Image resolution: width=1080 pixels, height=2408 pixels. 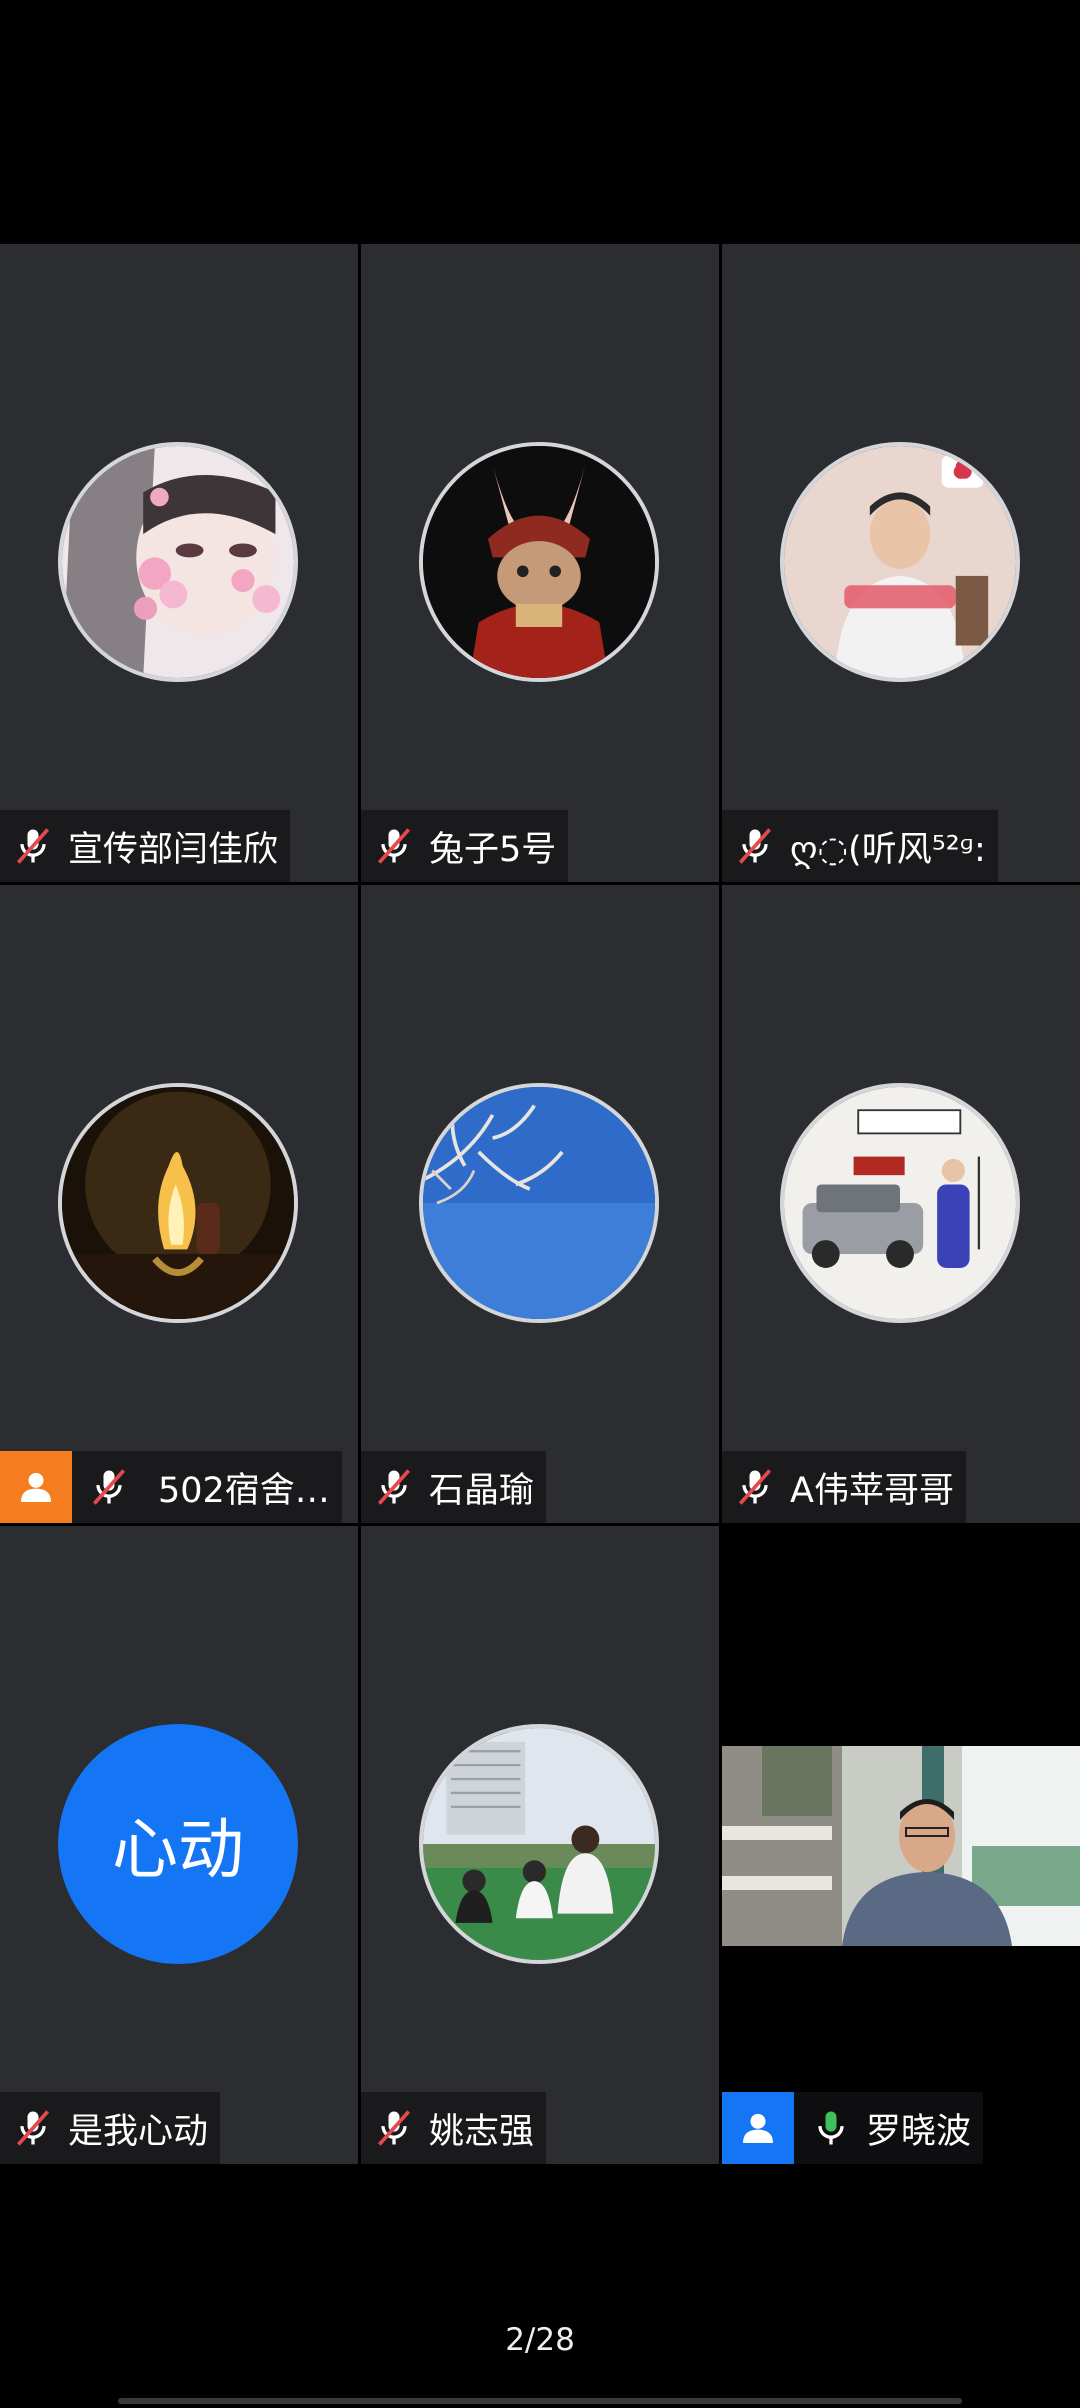 I want to click on name-badge: 是我心动, so click(x=110, y=2128).